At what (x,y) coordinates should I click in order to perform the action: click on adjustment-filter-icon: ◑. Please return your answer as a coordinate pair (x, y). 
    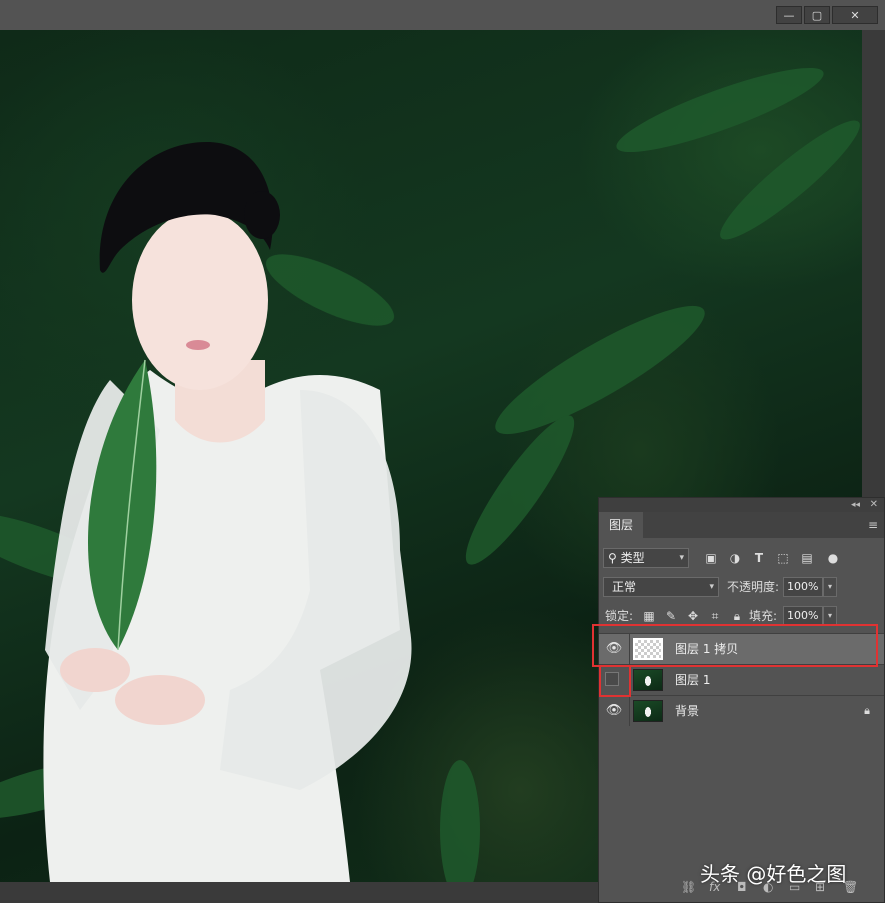
    Looking at the image, I should click on (735, 558).